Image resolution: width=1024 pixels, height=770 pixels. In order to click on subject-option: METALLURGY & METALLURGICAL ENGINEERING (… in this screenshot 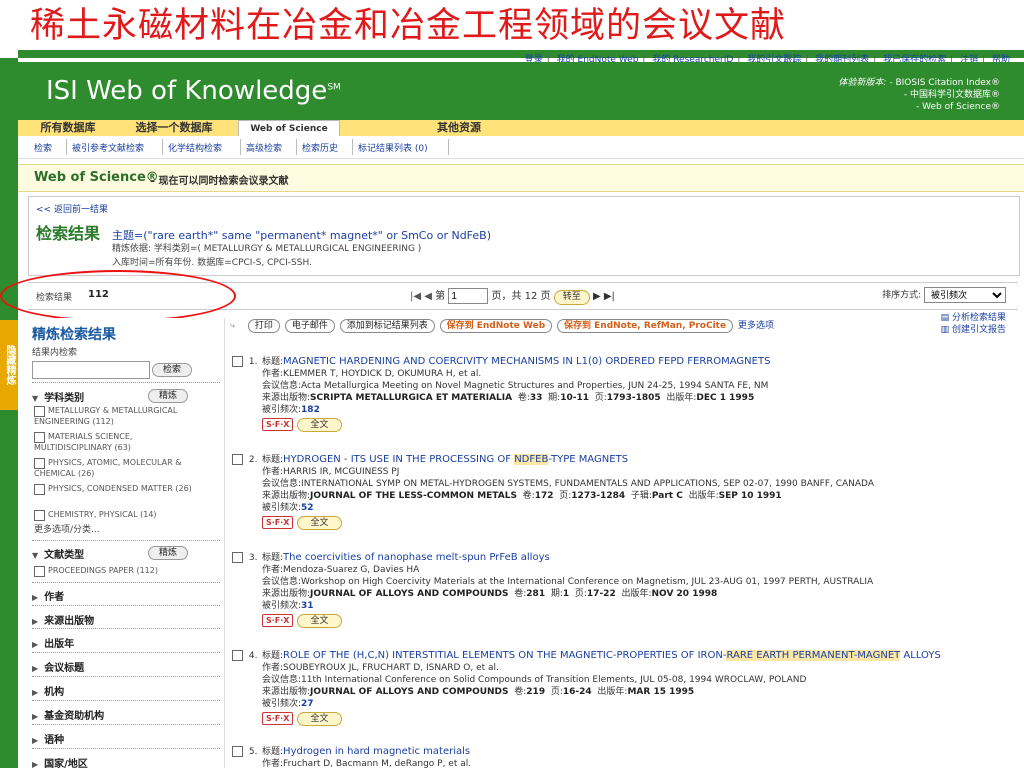, I will do `click(114, 416)`.